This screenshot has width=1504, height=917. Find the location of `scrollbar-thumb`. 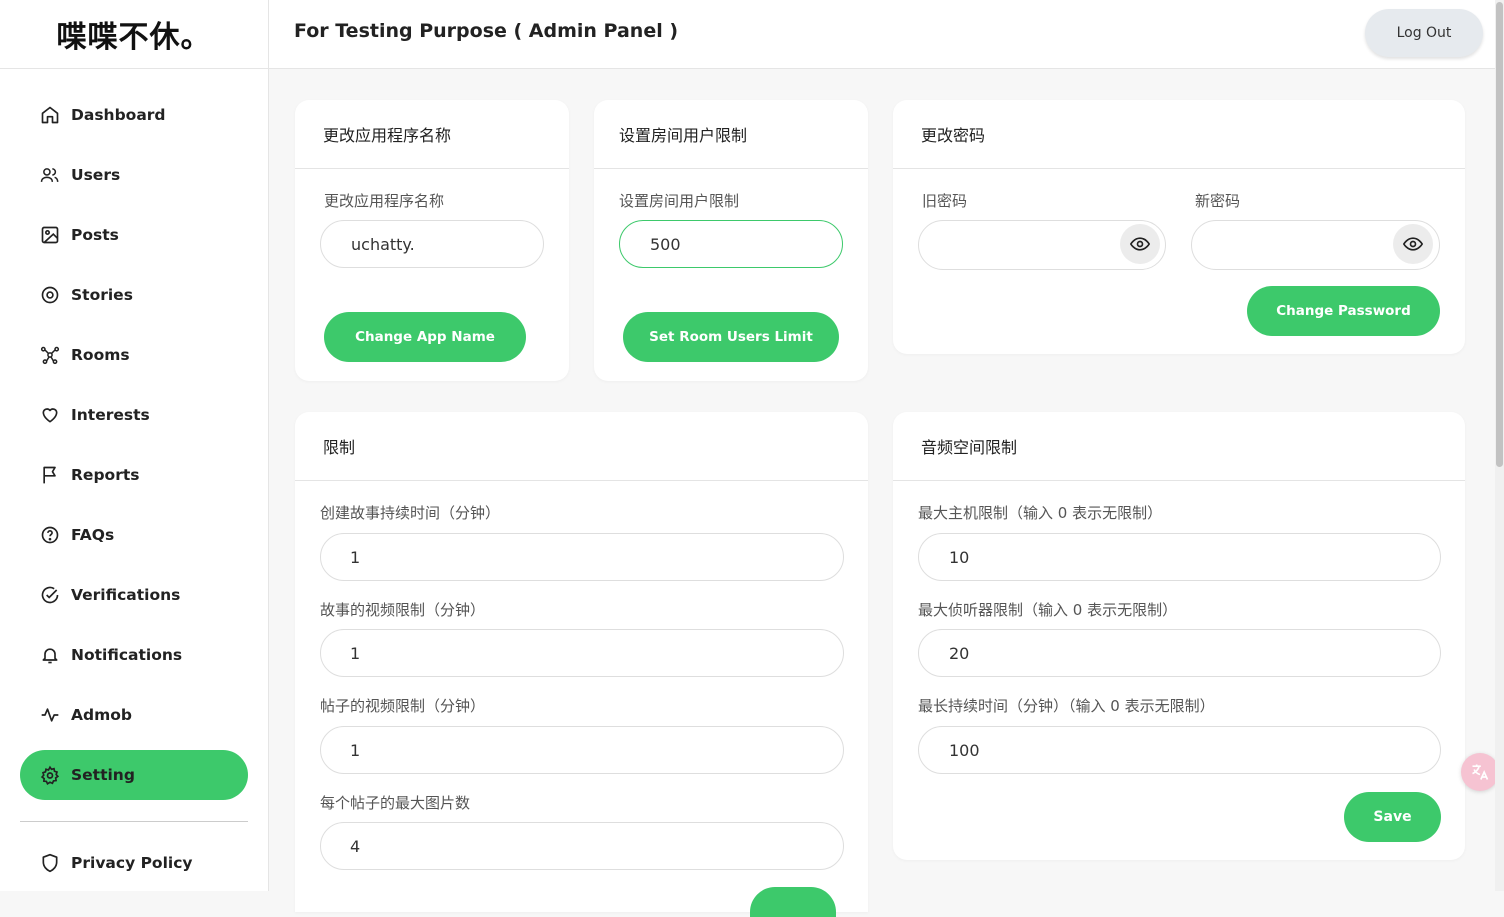

scrollbar-thumb is located at coordinates (1499, 234).